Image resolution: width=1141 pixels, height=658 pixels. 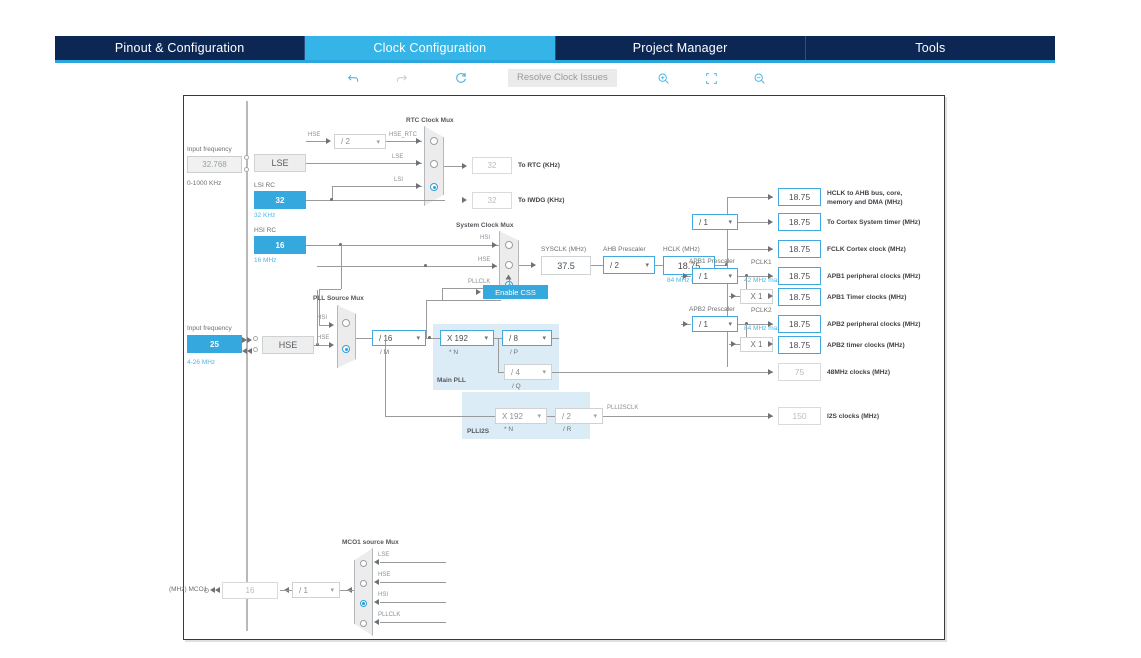 I want to click on hse-rtc-in-label: HSE, so click(x=314, y=135).